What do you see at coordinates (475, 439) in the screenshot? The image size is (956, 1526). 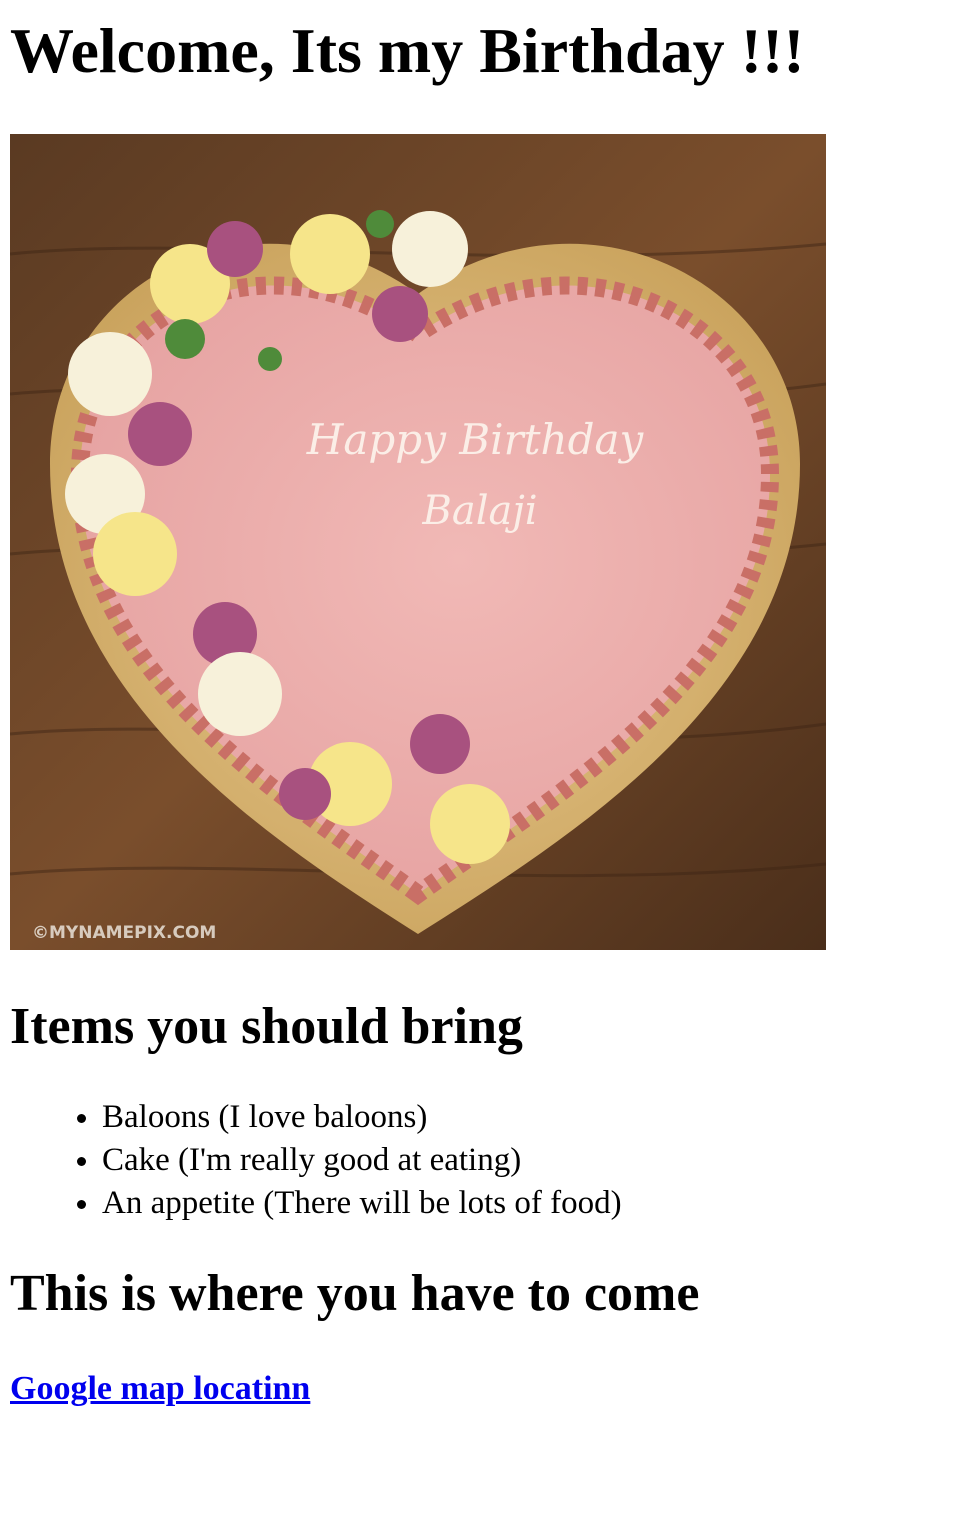 I see `cake-text-line1: Happy Birthday` at bounding box center [475, 439].